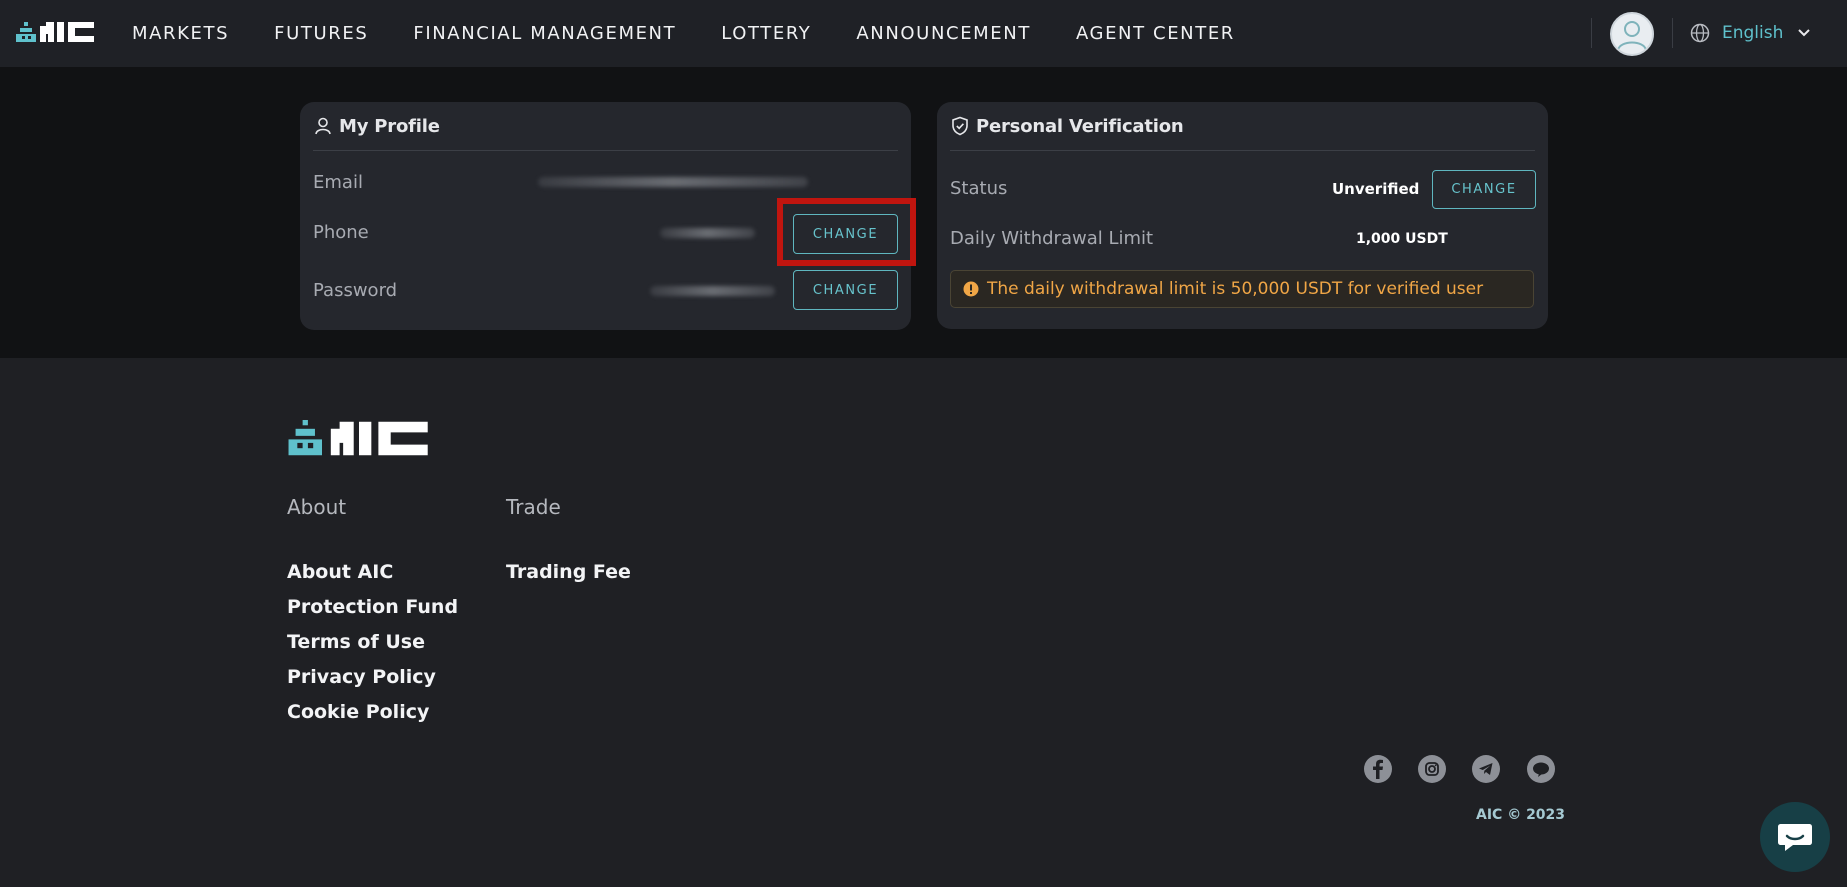 This screenshot has width=1847, height=887. I want to click on user-avatar, so click(1632, 34).